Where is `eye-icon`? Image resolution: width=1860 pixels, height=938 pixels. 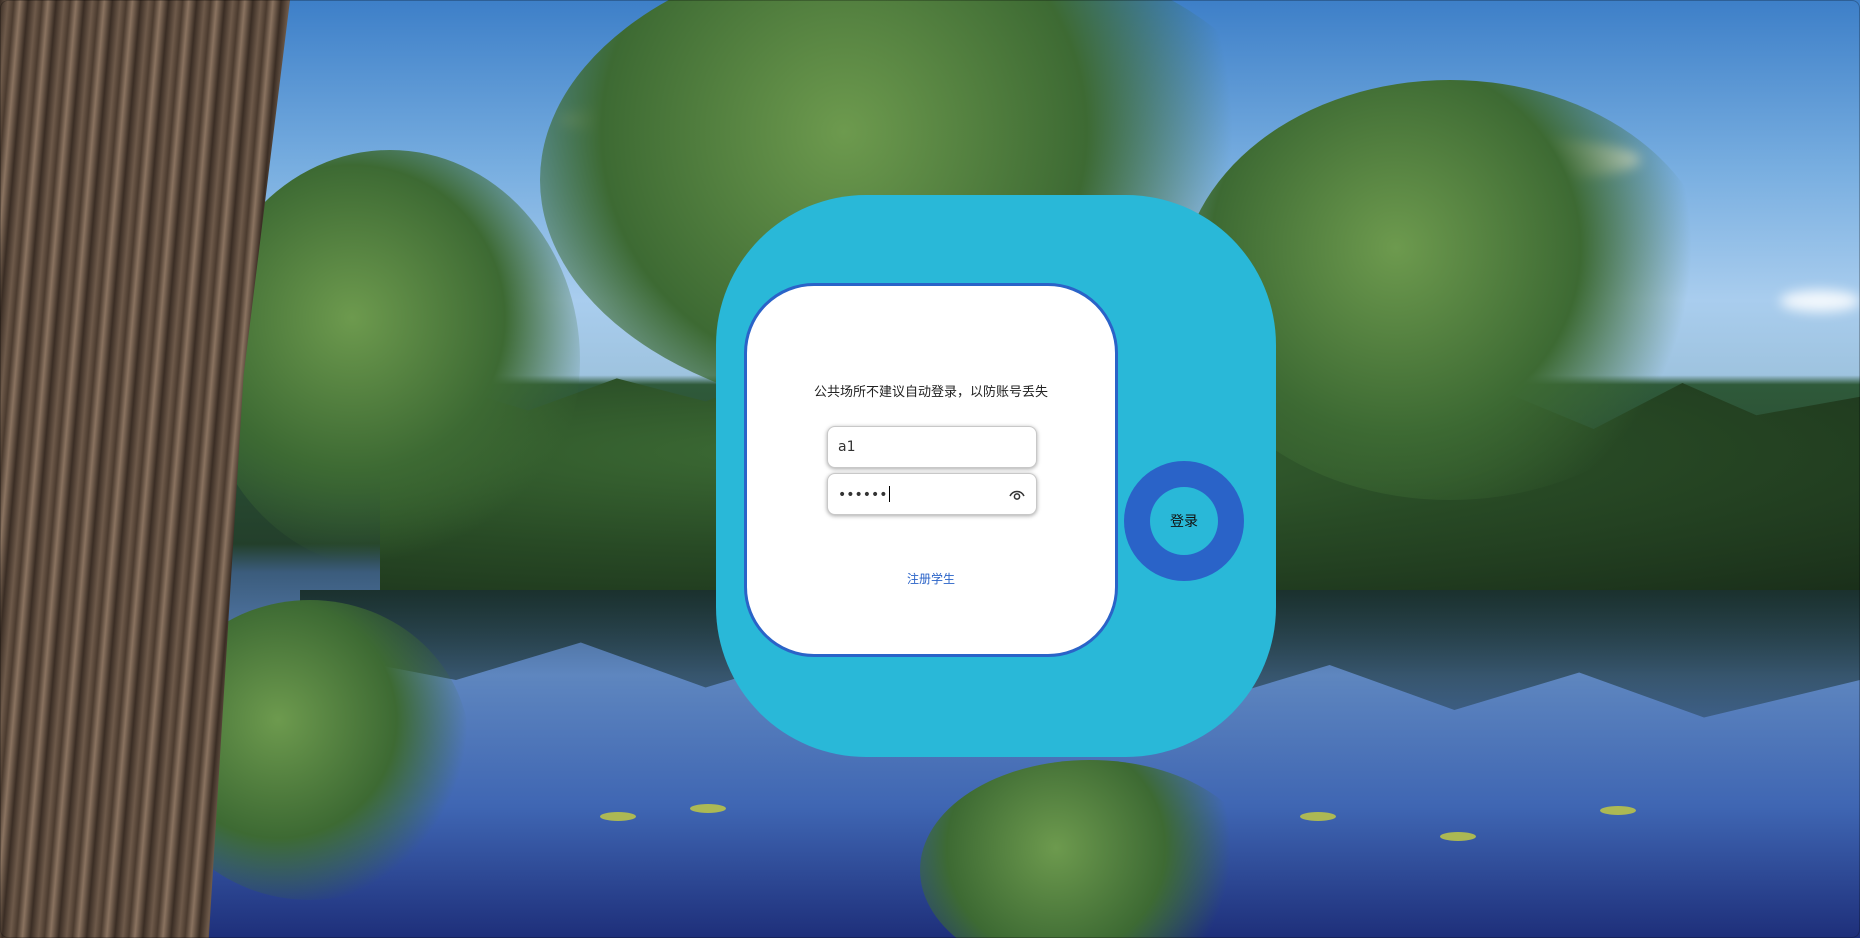 eye-icon is located at coordinates (1017, 495).